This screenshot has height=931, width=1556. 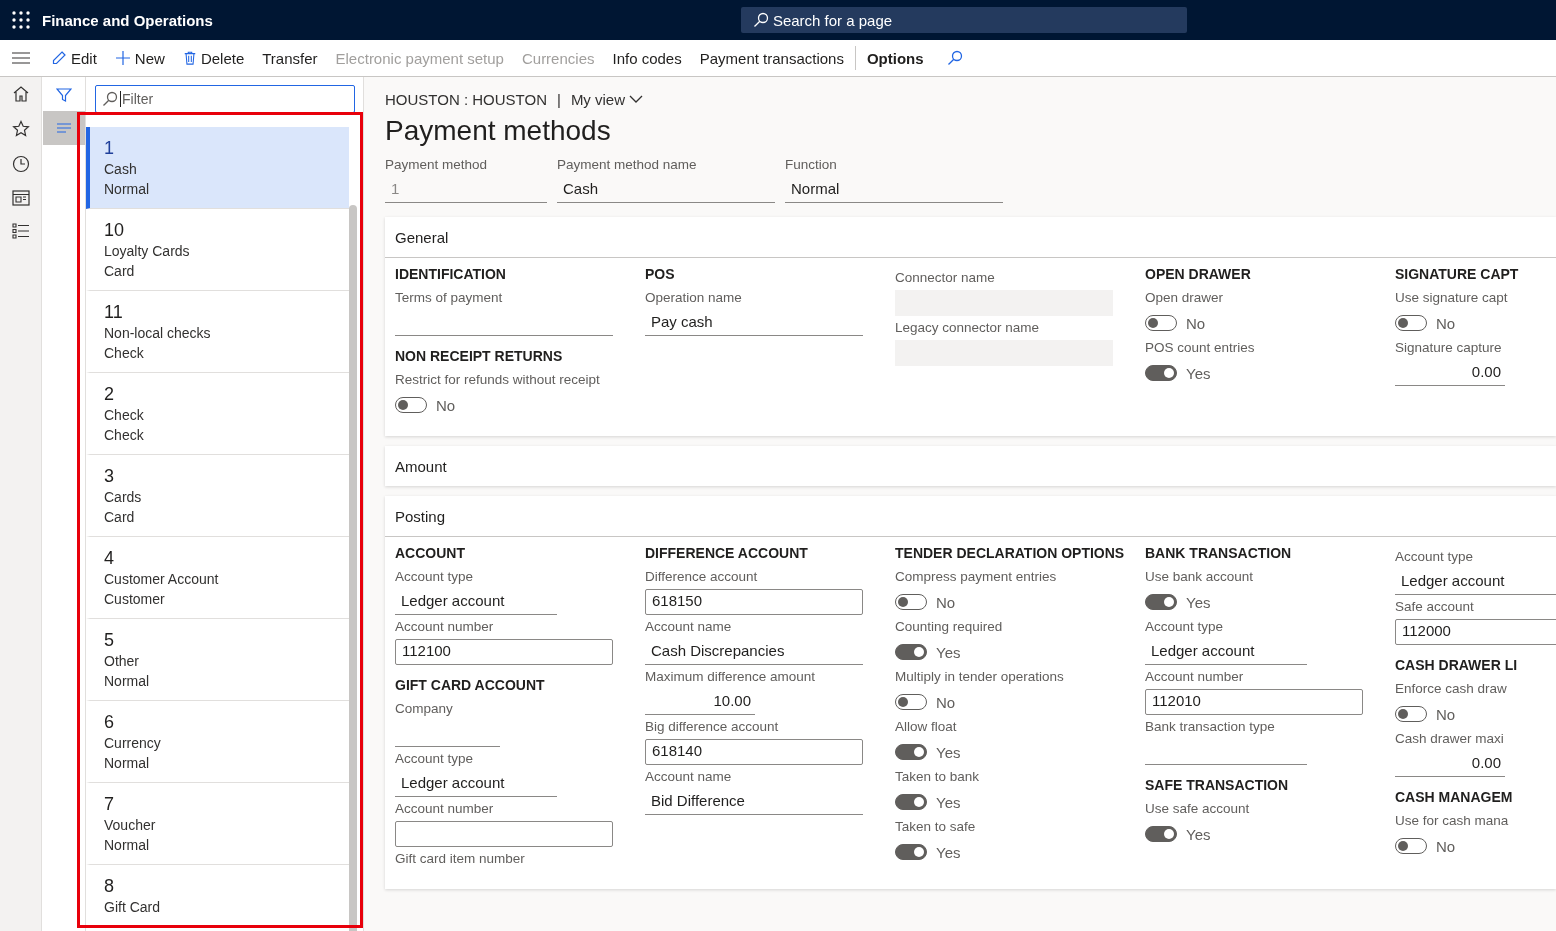 What do you see at coordinates (290, 58) in the screenshot?
I see `toolbar-button: Transfer` at bounding box center [290, 58].